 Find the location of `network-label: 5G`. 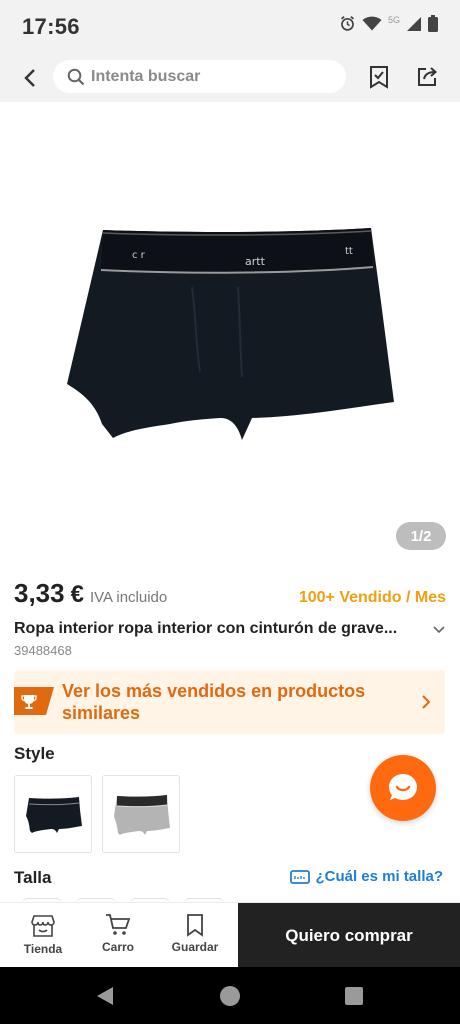

network-label: 5G is located at coordinates (393, 19).